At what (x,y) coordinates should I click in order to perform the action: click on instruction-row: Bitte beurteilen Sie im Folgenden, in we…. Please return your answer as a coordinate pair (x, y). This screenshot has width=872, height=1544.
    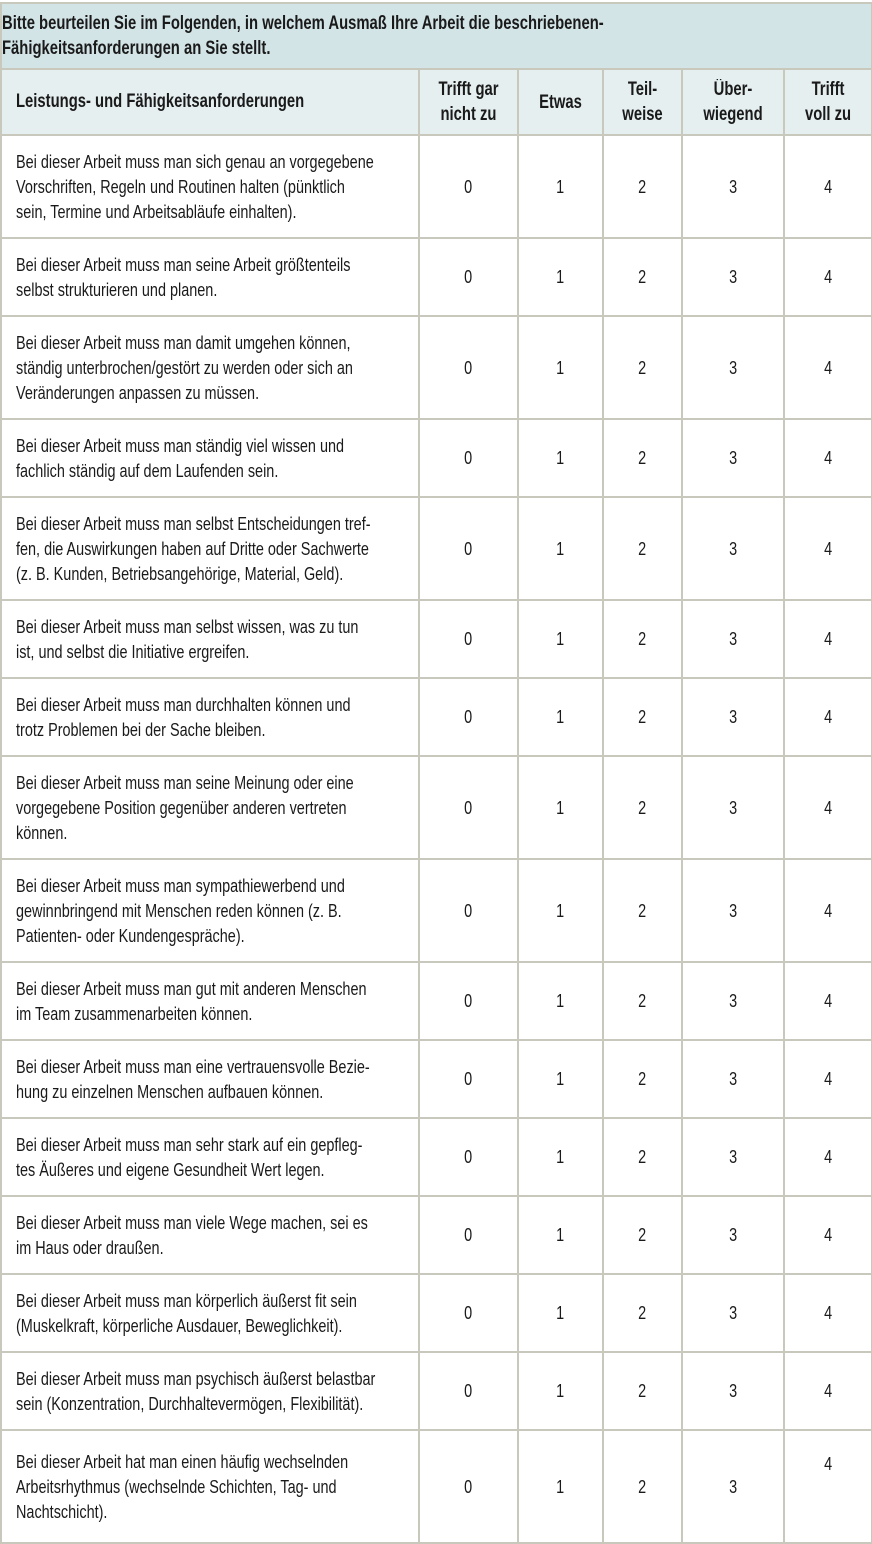
    Looking at the image, I should click on (436, 36).